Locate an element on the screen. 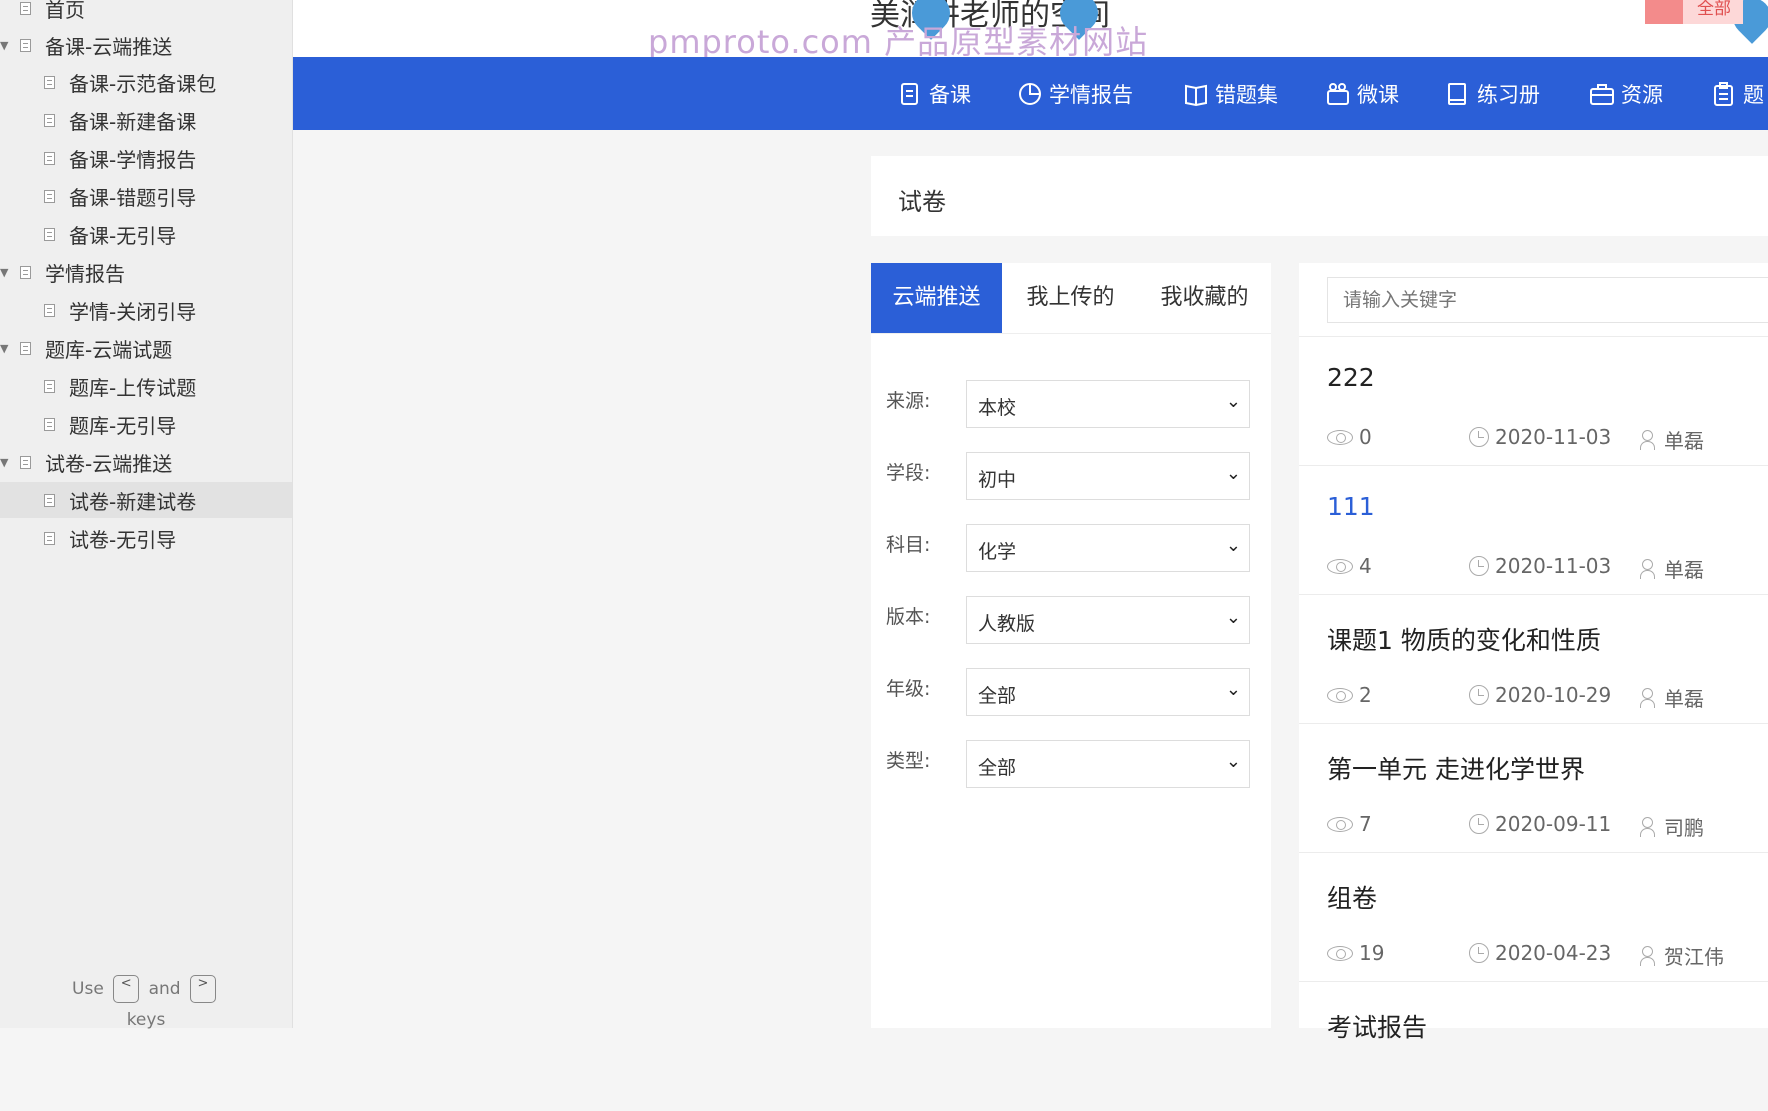 This screenshot has height=1111, width=1768. author-value: 单磊 is located at coordinates (1684, 441).